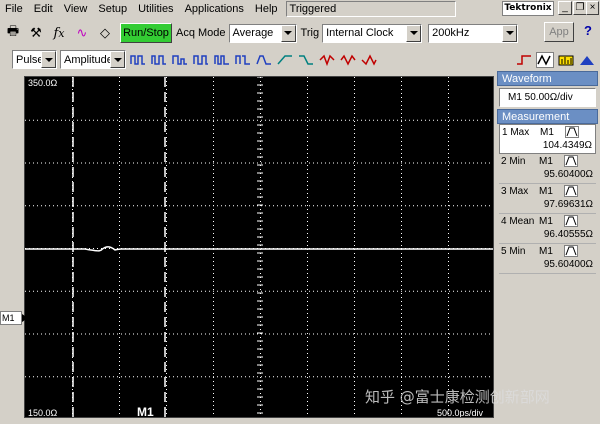 The image size is (600, 424). I want to click on slew-rate-icon, so click(285, 60).